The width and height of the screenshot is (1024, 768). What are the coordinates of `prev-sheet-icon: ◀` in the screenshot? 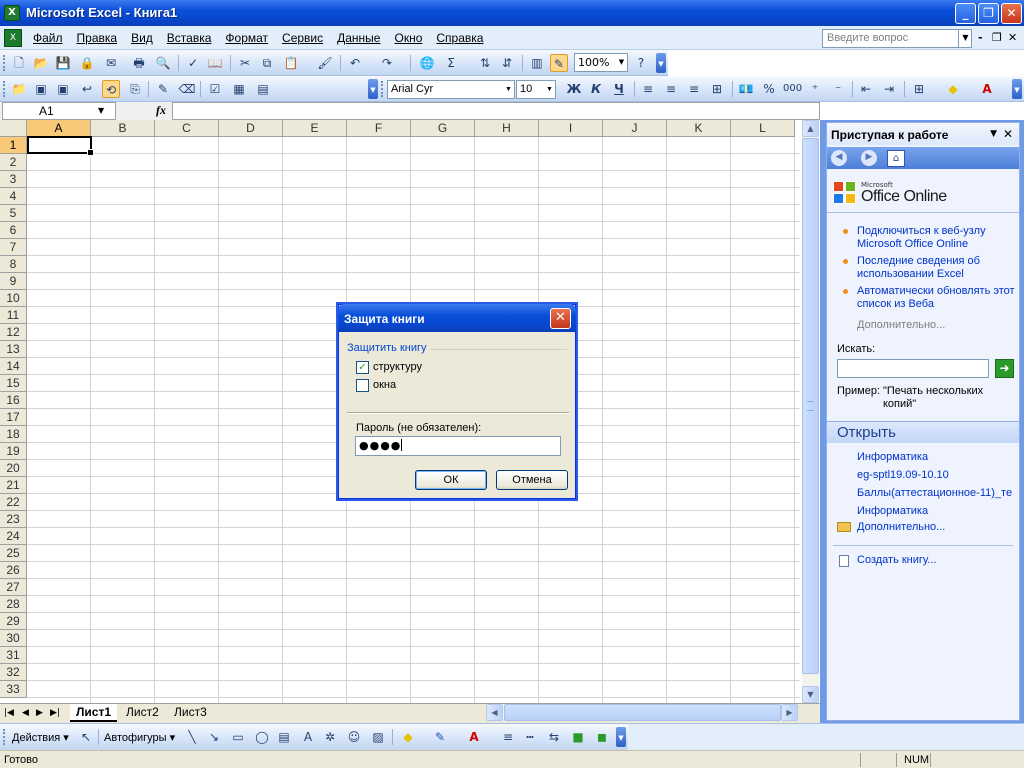 It's located at (25, 713).